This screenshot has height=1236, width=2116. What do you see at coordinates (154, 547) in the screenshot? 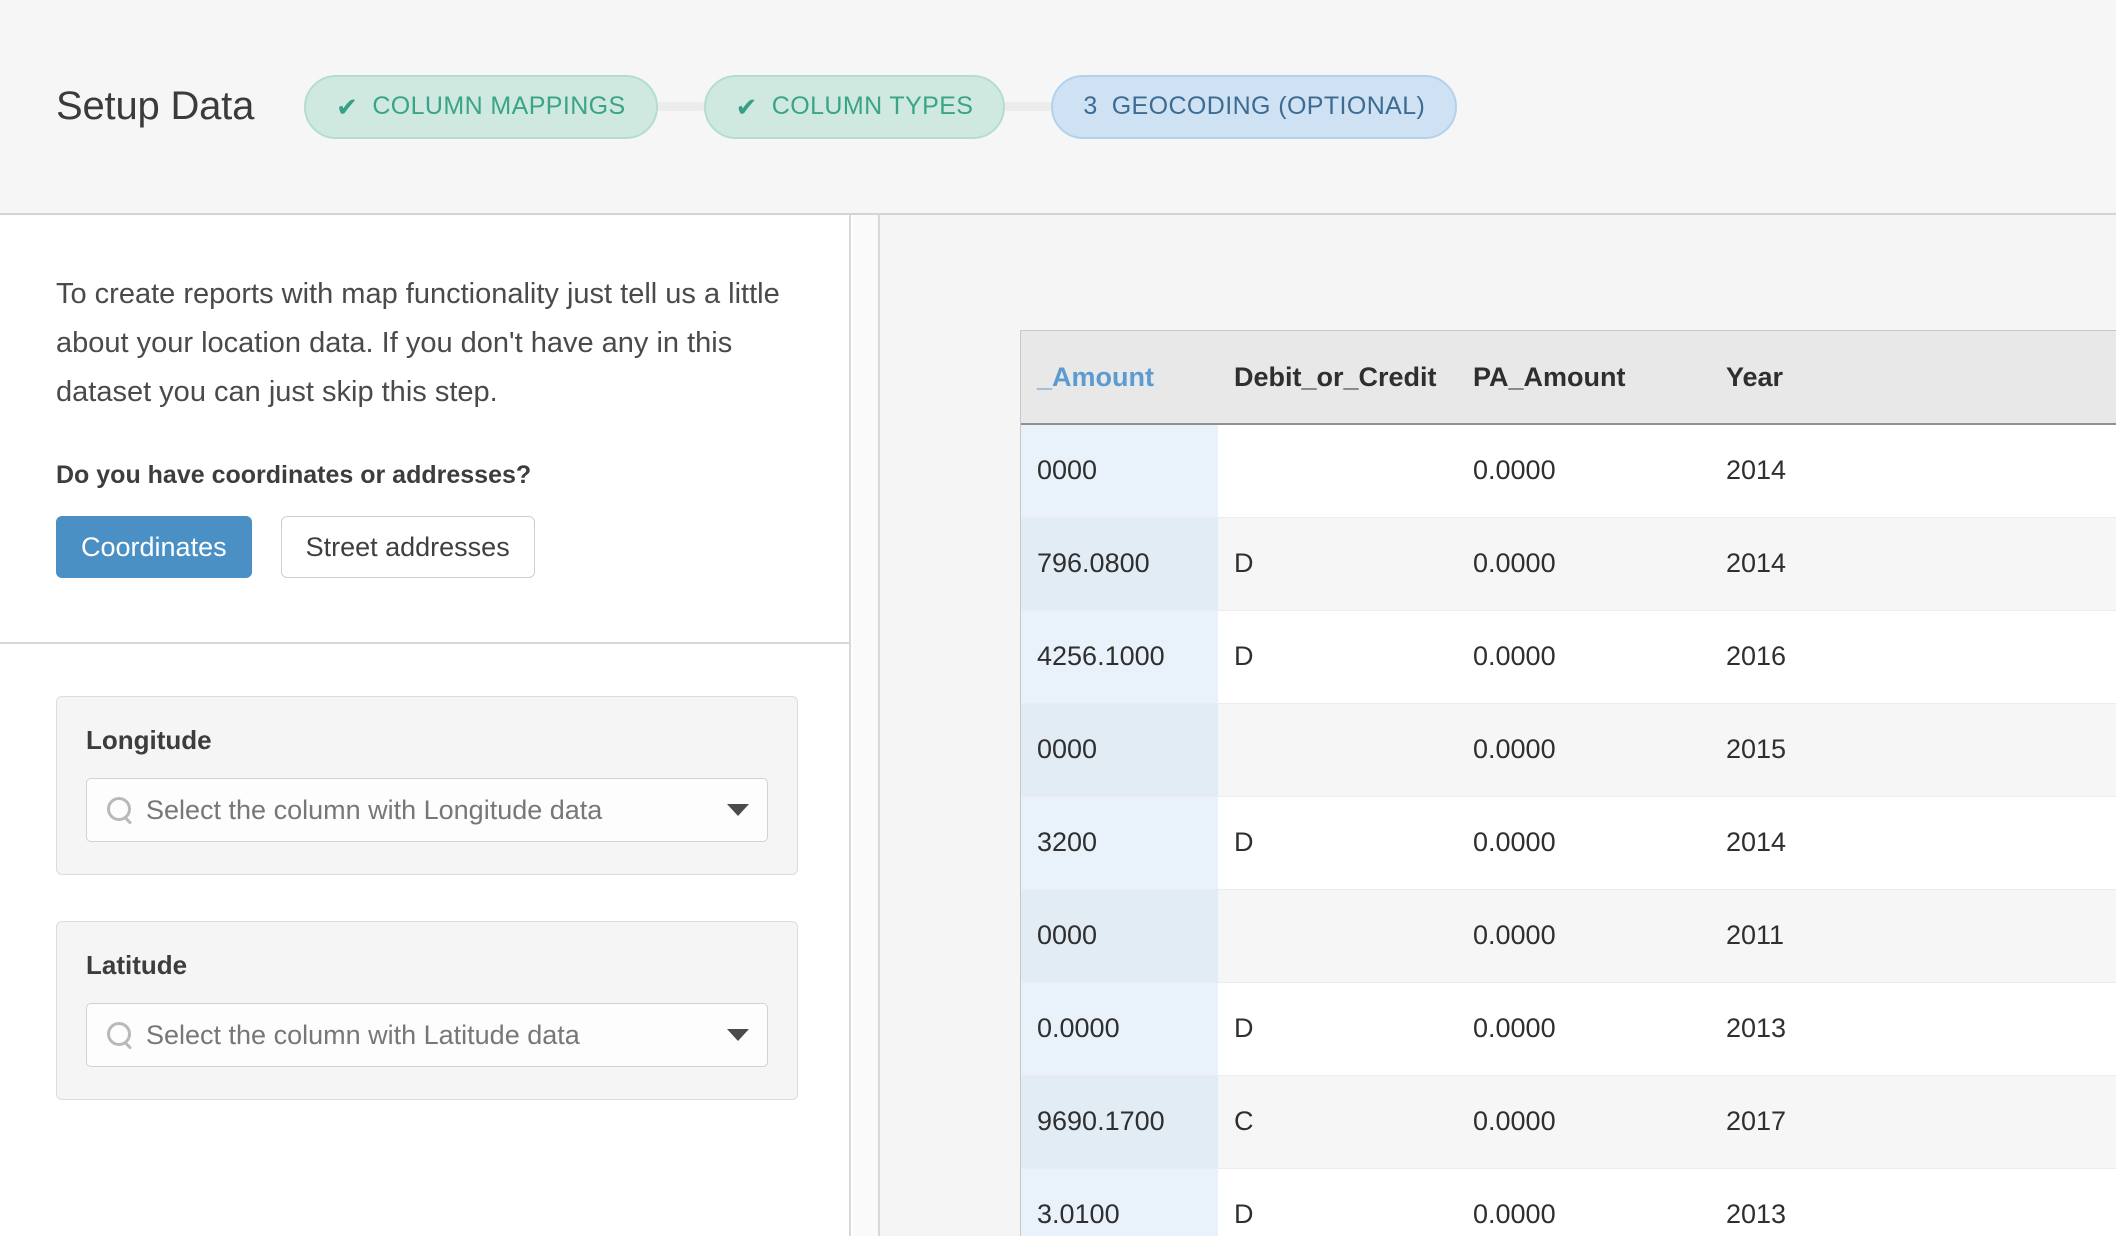
I see `coordinates-button: Coordinates` at bounding box center [154, 547].